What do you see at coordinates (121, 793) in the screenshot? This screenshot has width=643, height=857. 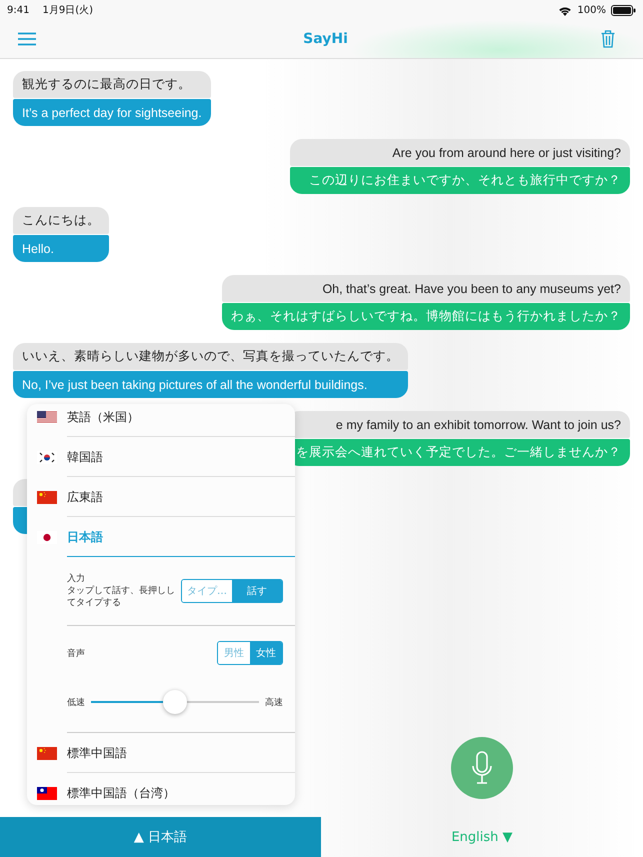 I see `language-label: 標準中国語（台湾）` at bounding box center [121, 793].